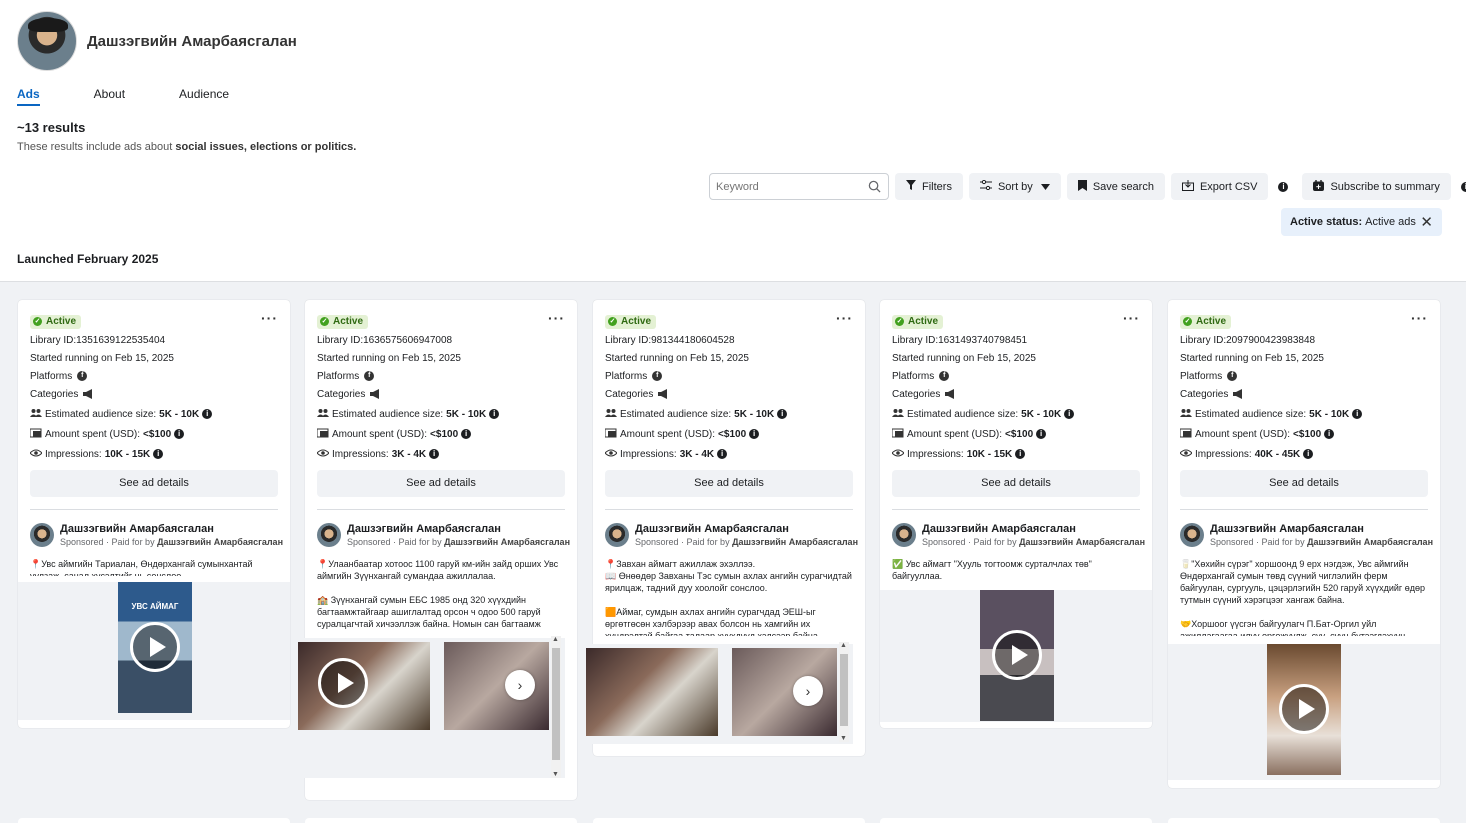 The image size is (1466, 823). I want to click on export-icon, so click(1187, 186).